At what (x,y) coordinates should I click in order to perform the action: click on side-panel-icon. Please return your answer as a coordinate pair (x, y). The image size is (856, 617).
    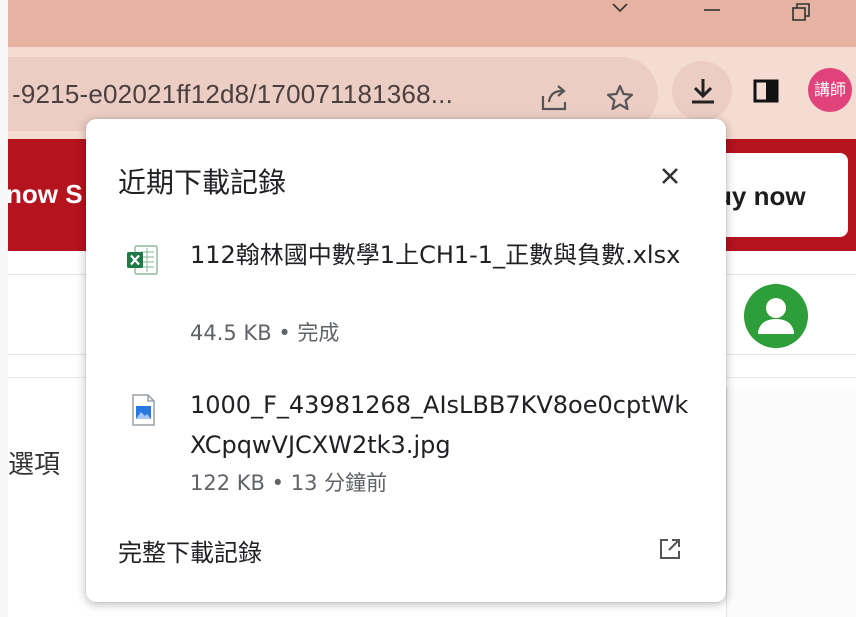
    Looking at the image, I should click on (766, 91).